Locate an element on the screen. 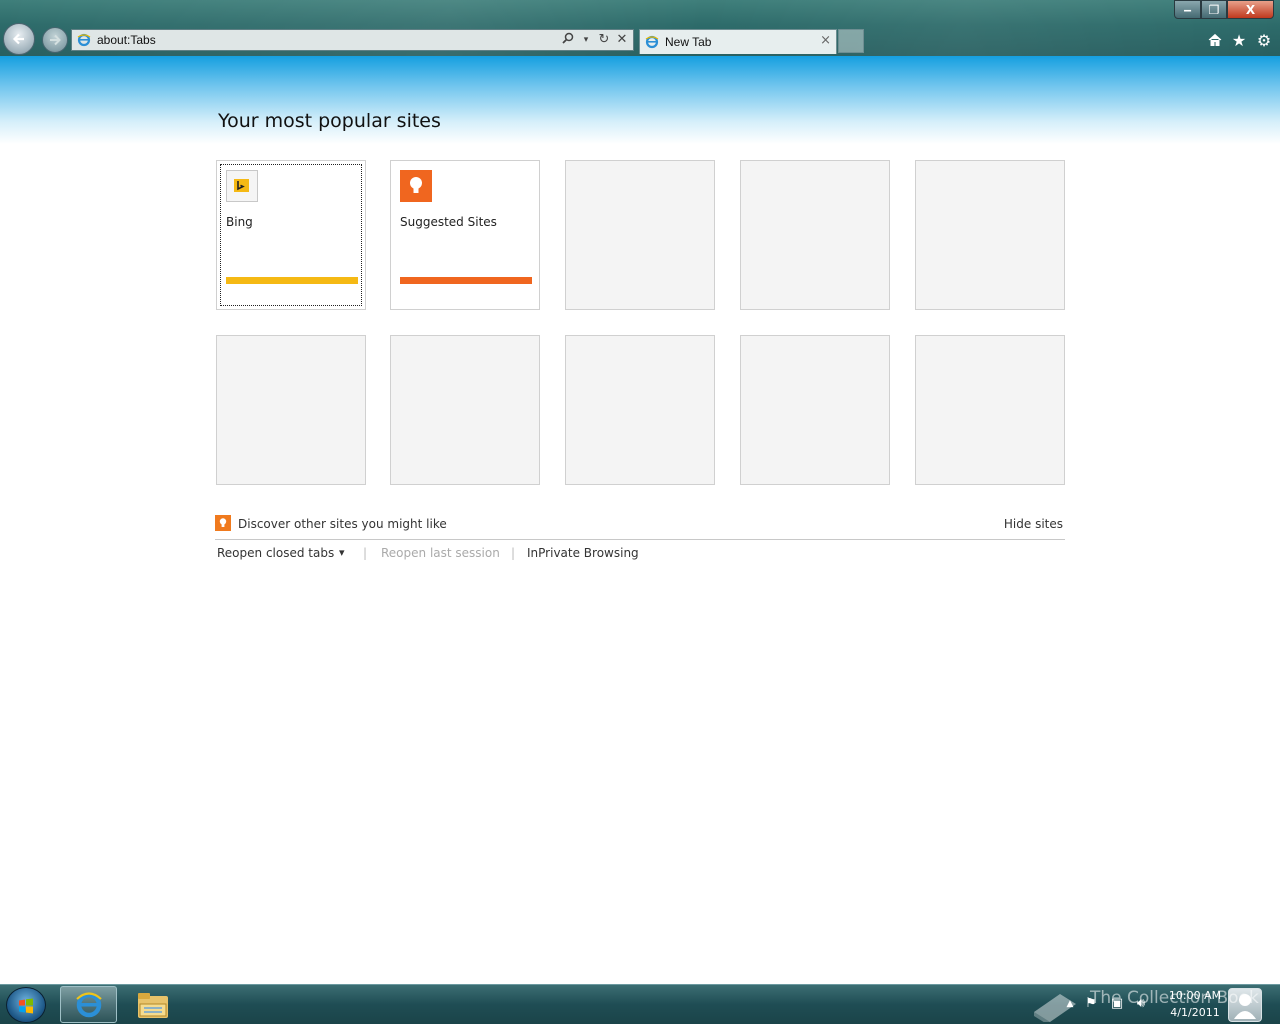 This screenshot has height=1025, width=1280. page-header-gradient is located at coordinates (640, 100).